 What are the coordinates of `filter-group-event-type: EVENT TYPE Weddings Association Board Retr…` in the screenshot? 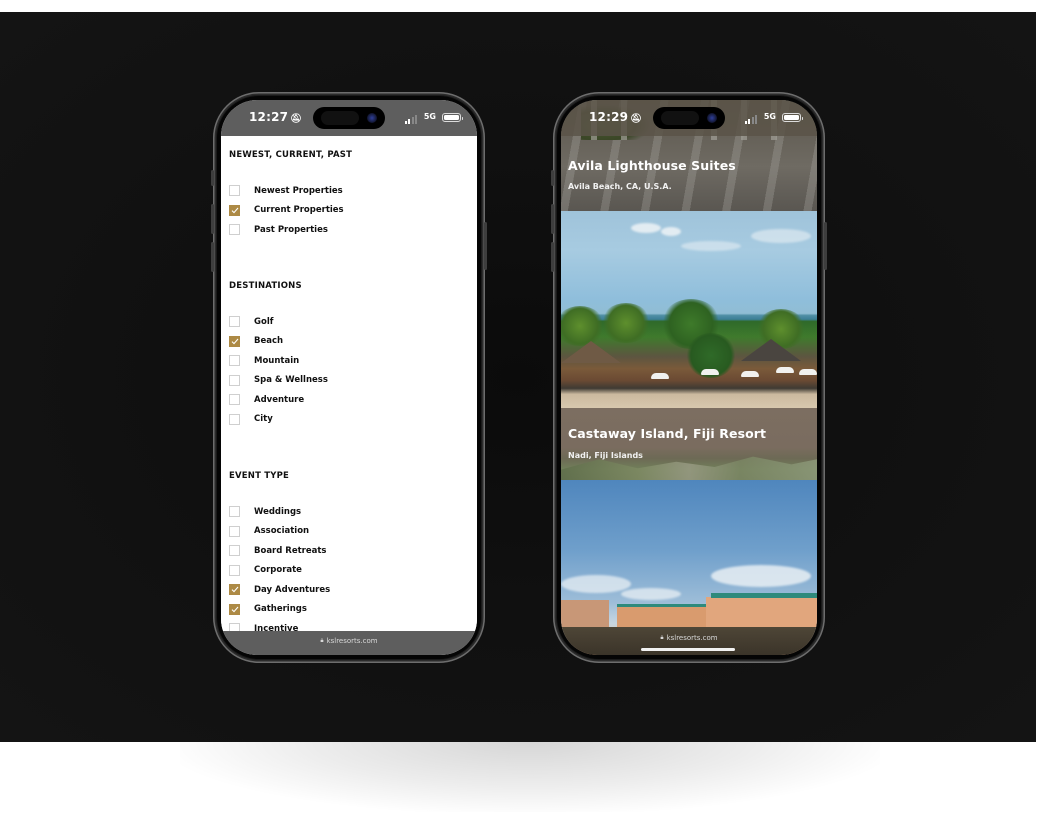 It's located at (279, 555).